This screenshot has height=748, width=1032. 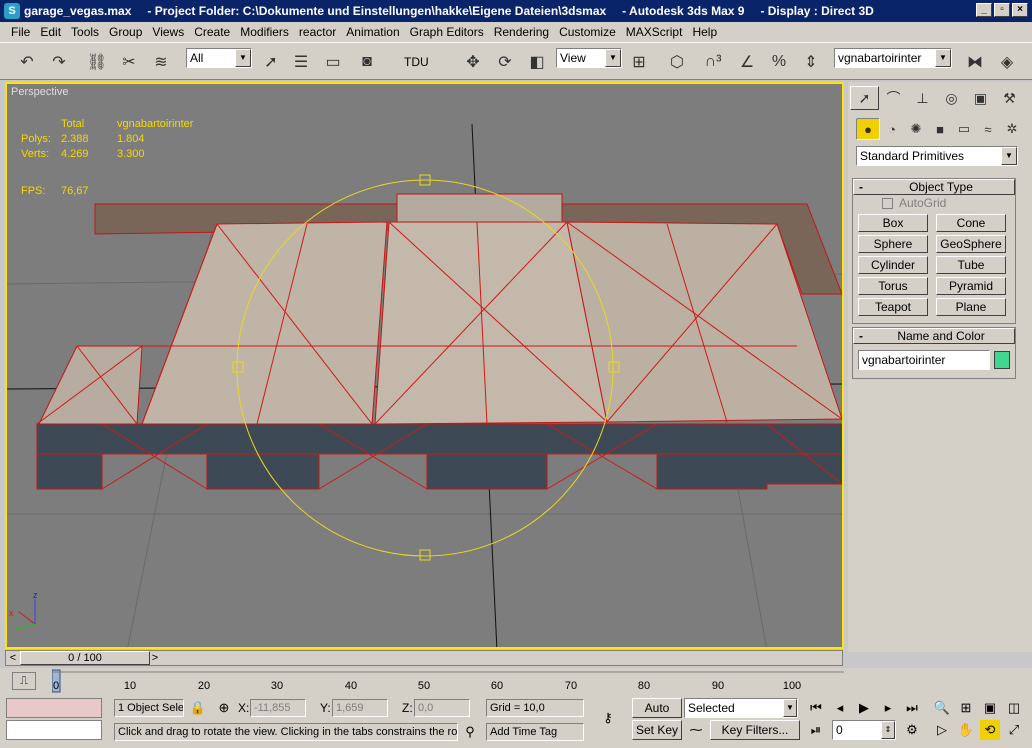 What do you see at coordinates (971, 286) in the screenshot?
I see `pyramid-button: Pyramid` at bounding box center [971, 286].